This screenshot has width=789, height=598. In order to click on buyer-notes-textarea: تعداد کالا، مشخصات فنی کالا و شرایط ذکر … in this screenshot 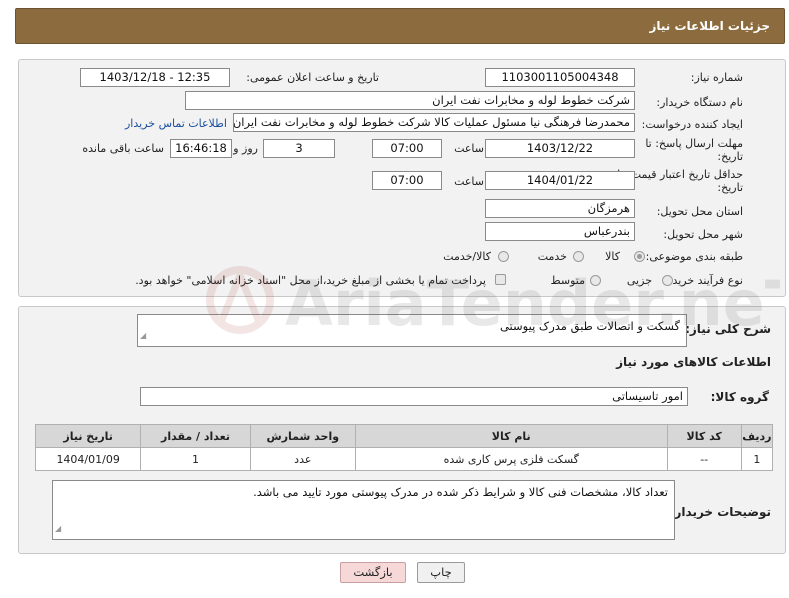, I will do `click(363, 510)`.